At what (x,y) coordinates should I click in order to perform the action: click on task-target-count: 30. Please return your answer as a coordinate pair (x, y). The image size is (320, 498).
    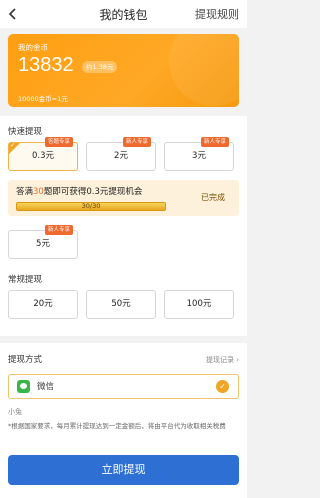
    Looking at the image, I should click on (38, 192).